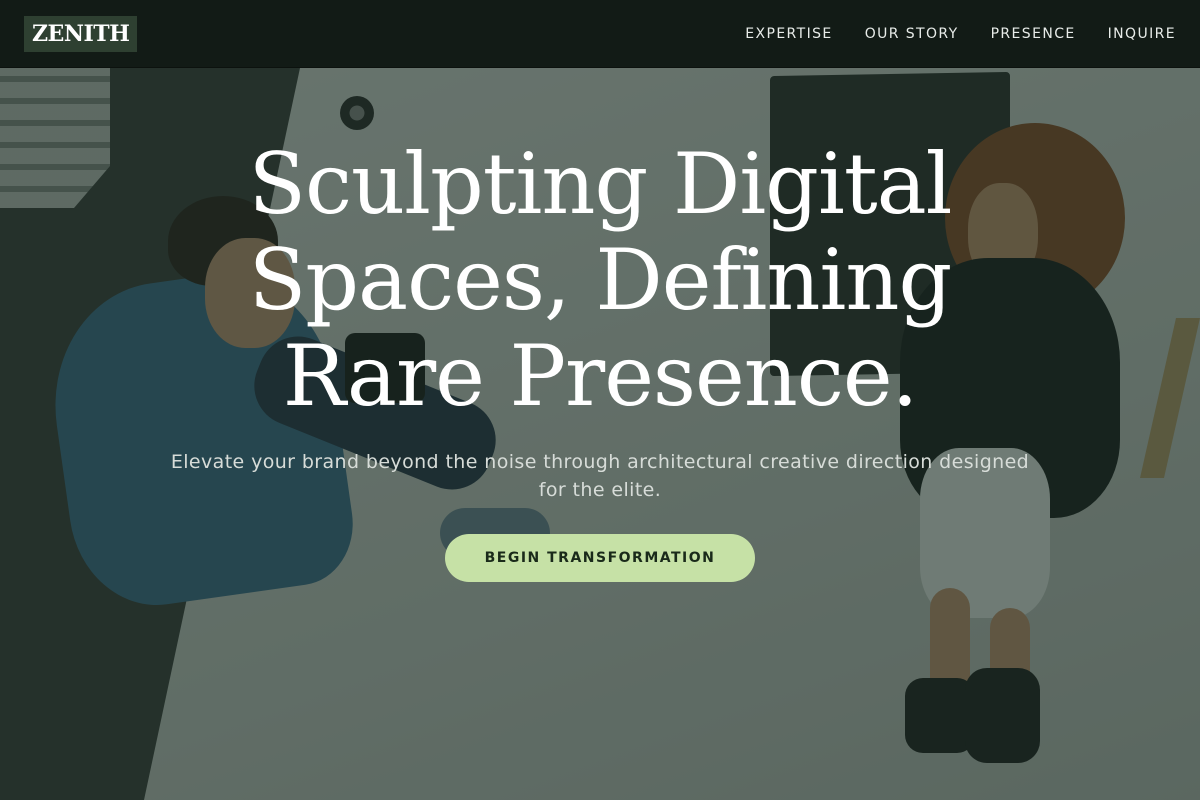 This screenshot has width=1200, height=800. Describe the element at coordinates (81, 33) in the screenshot. I see `logo: ZENITH` at that location.